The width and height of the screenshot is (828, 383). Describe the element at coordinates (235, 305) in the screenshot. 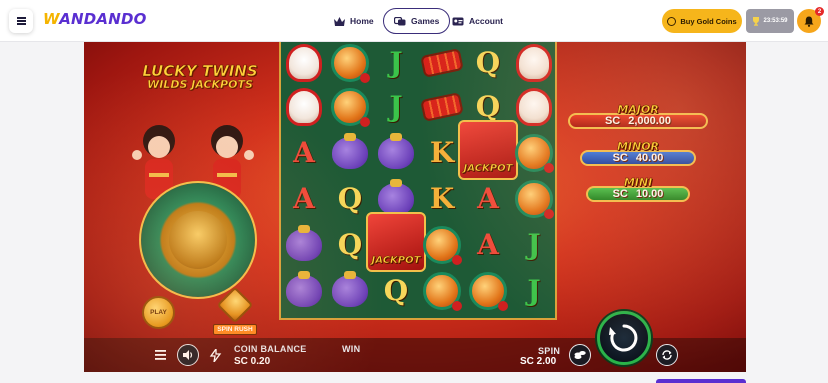

I see `rocket-icon` at that location.